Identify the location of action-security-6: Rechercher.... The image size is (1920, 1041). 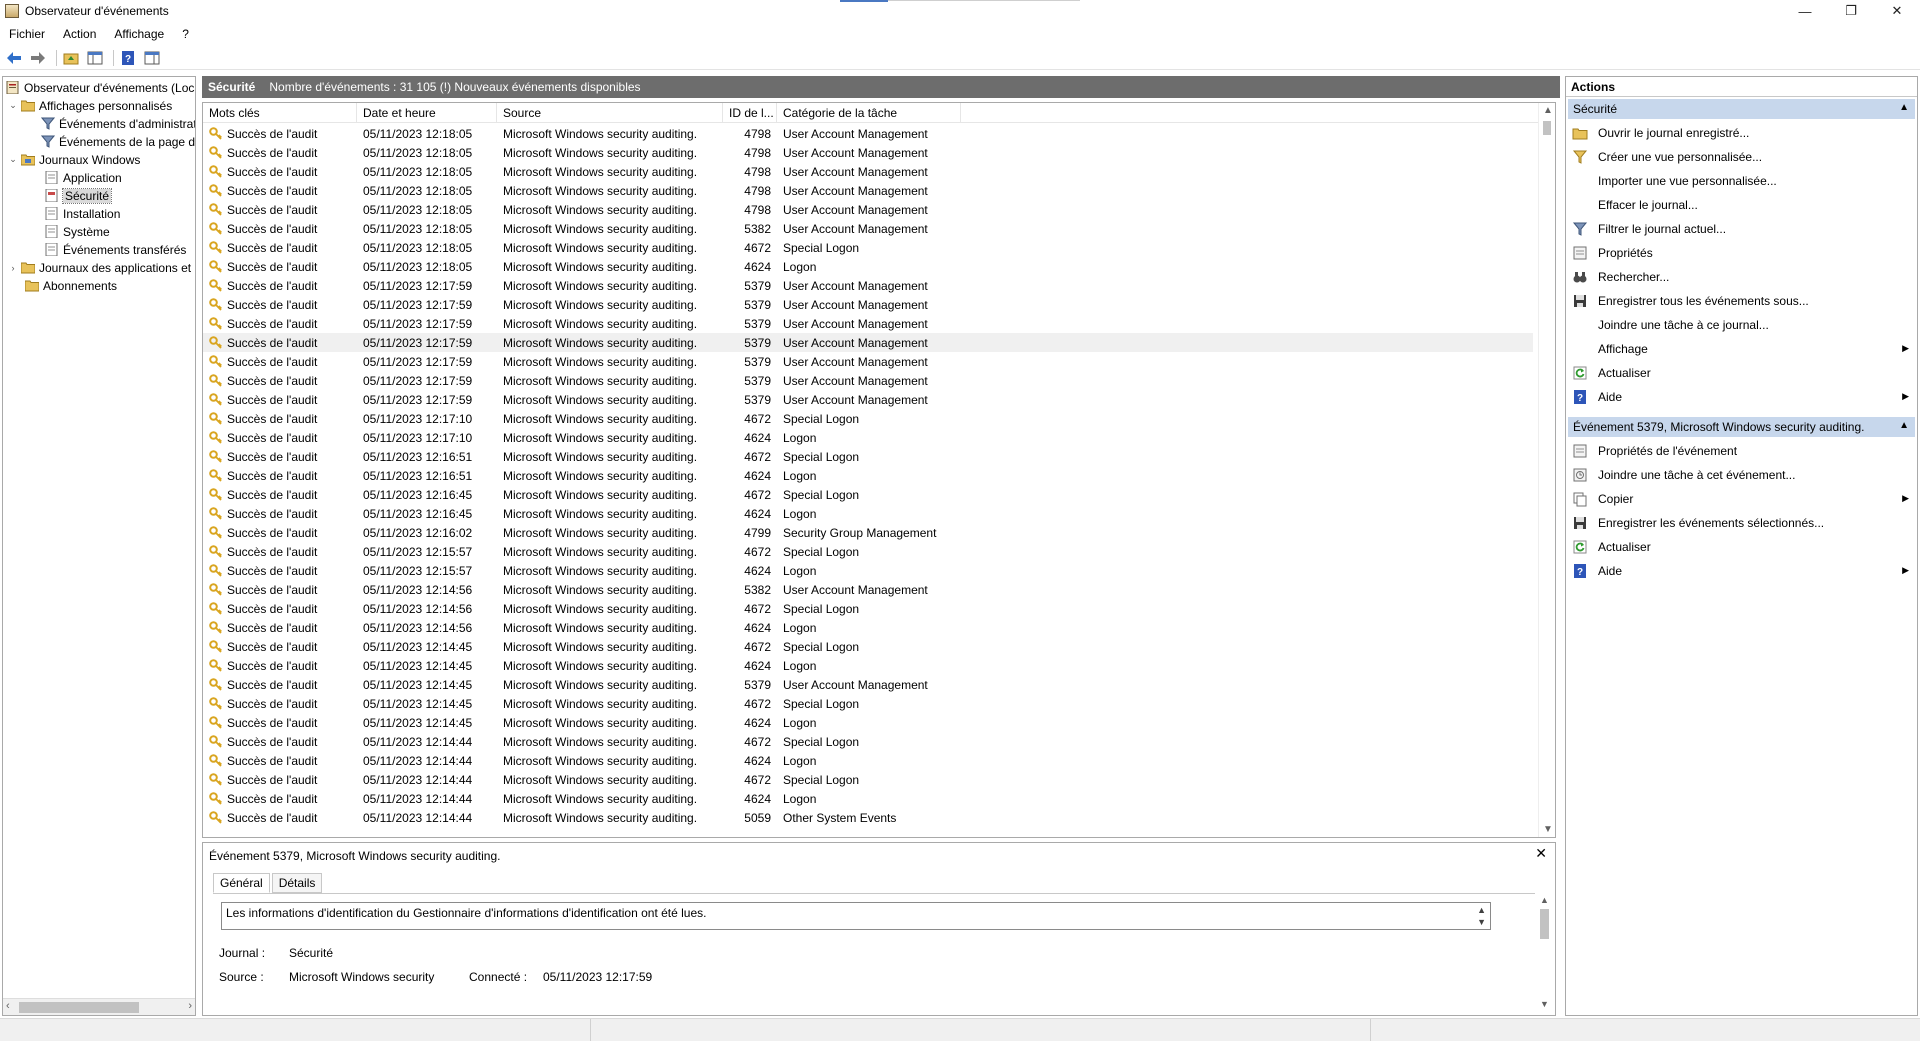
(1741, 277).